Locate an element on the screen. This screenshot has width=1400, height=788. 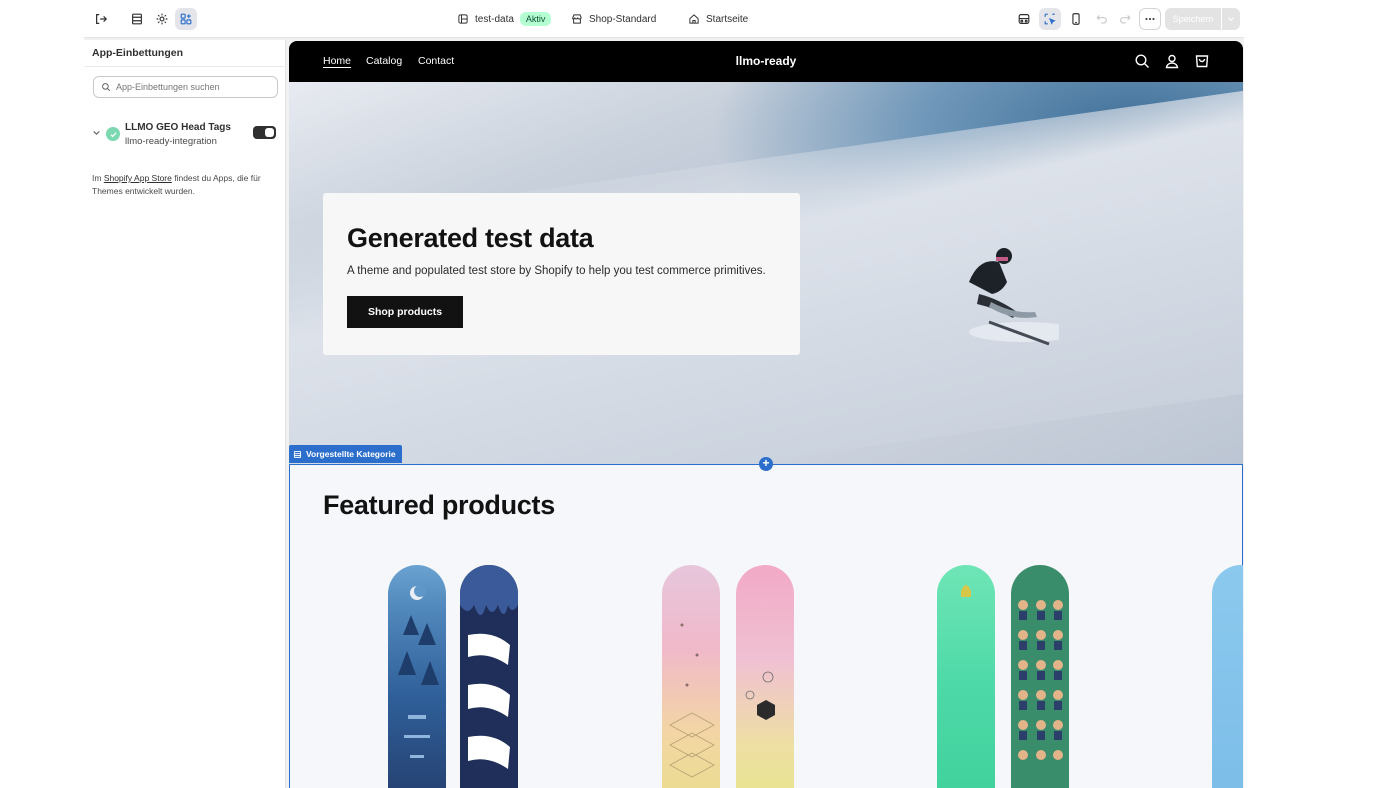
cube-pattern is located at coordinates (760, 695).